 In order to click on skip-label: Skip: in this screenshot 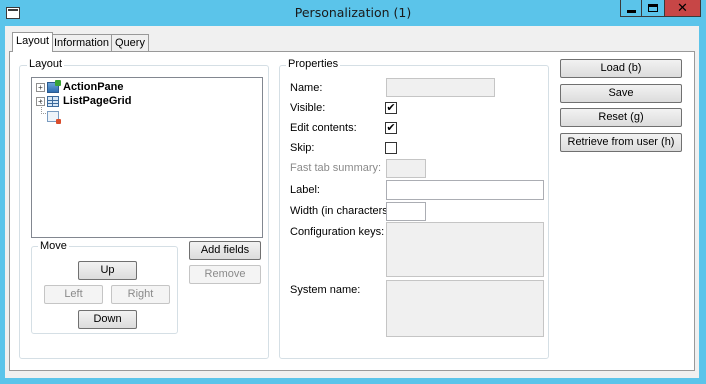, I will do `click(302, 148)`.